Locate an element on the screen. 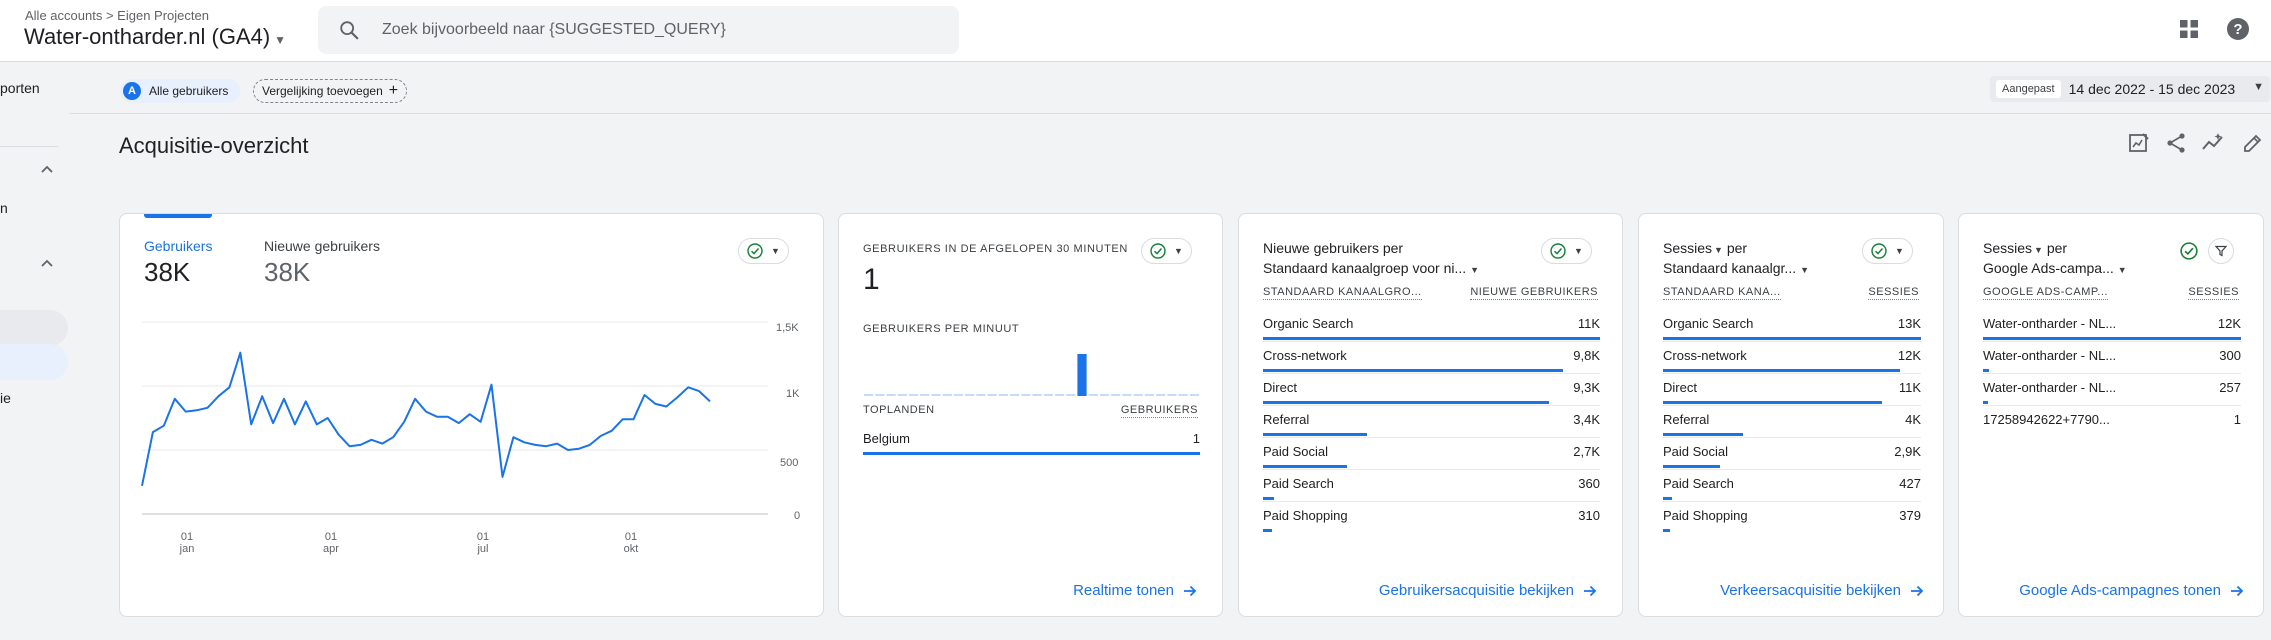 This screenshot has height=640, width=2271. help-icon: ? is located at coordinates (2238, 29).